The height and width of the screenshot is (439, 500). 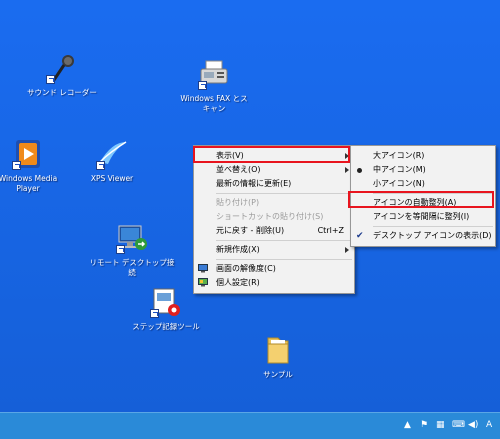 I want to click on desktop-icon-remote-desktop: リモート デスクトップ接 続, so click(x=132, y=250).